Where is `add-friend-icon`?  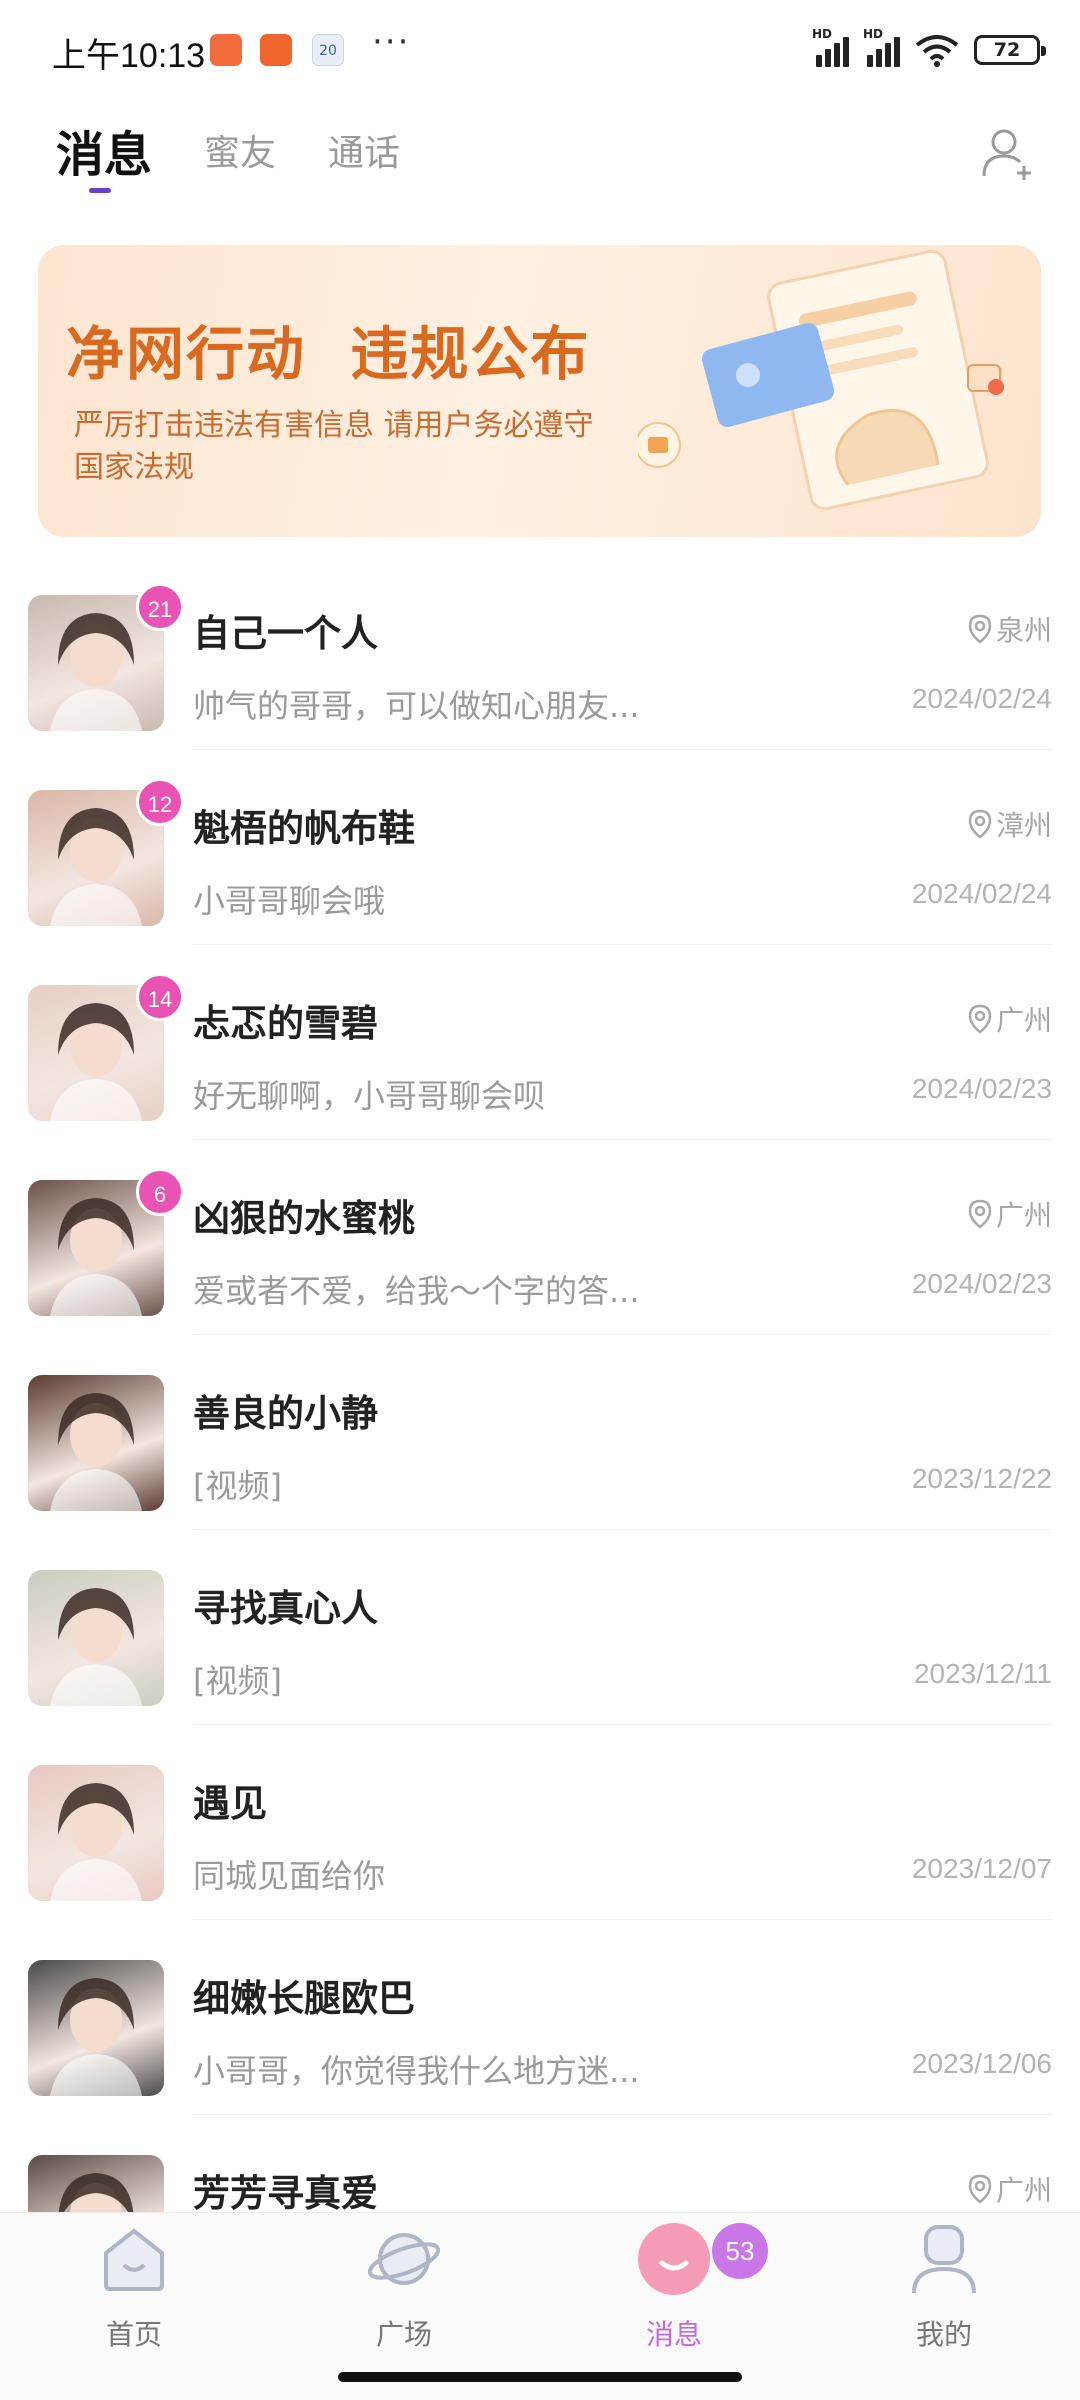
add-friend-icon is located at coordinates (1008, 154).